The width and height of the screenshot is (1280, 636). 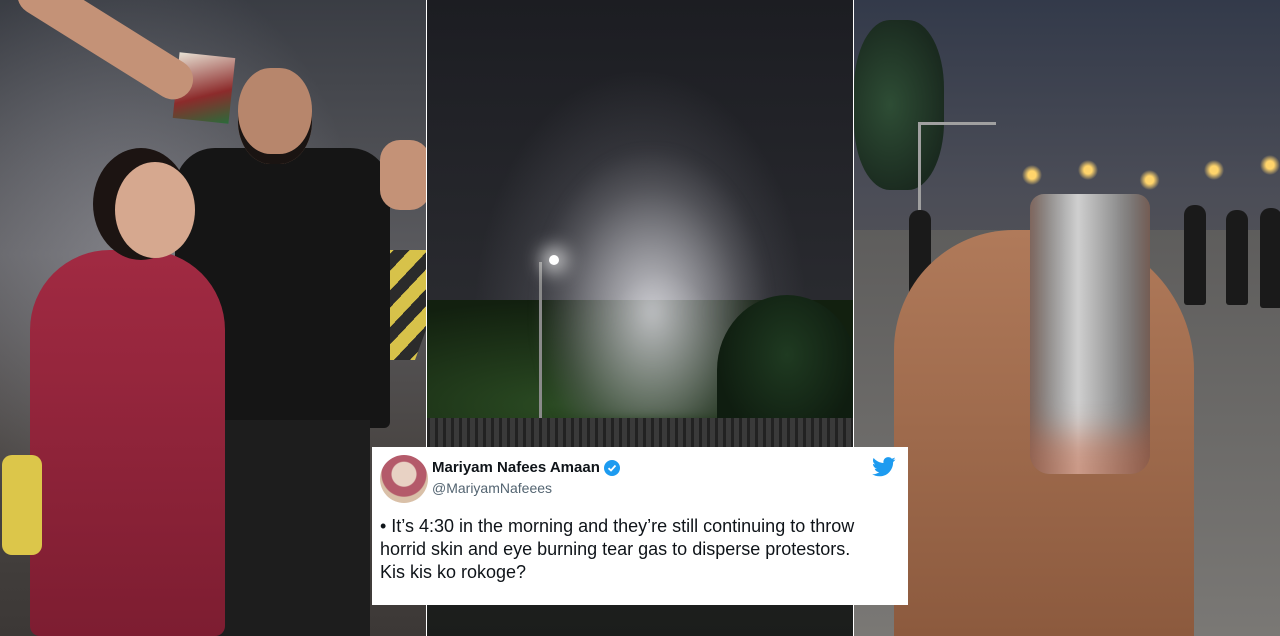 What do you see at coordinates (22, 505) in the screenshot?
I see `yellow-bag` at bounding box center [22, 505].